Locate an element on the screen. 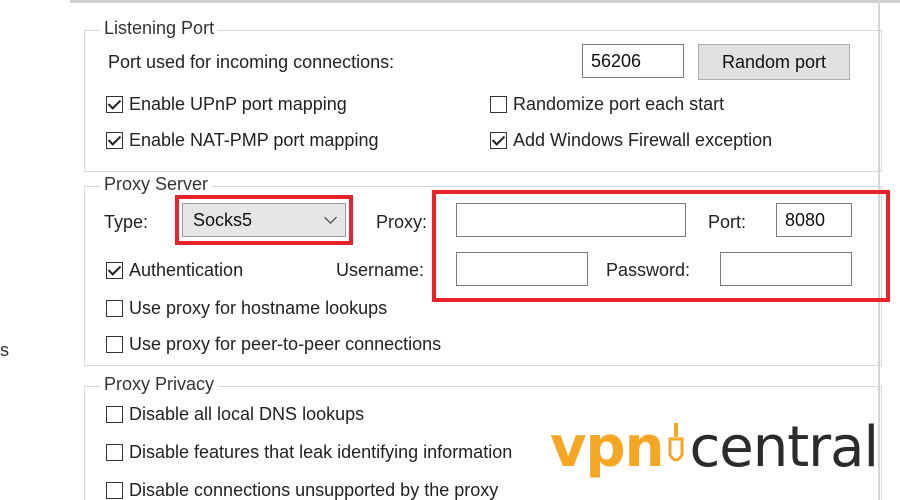 This screenshot has height=500, width=900. hostname-lookups-checkbox-box is located at coordinates (114, 308).